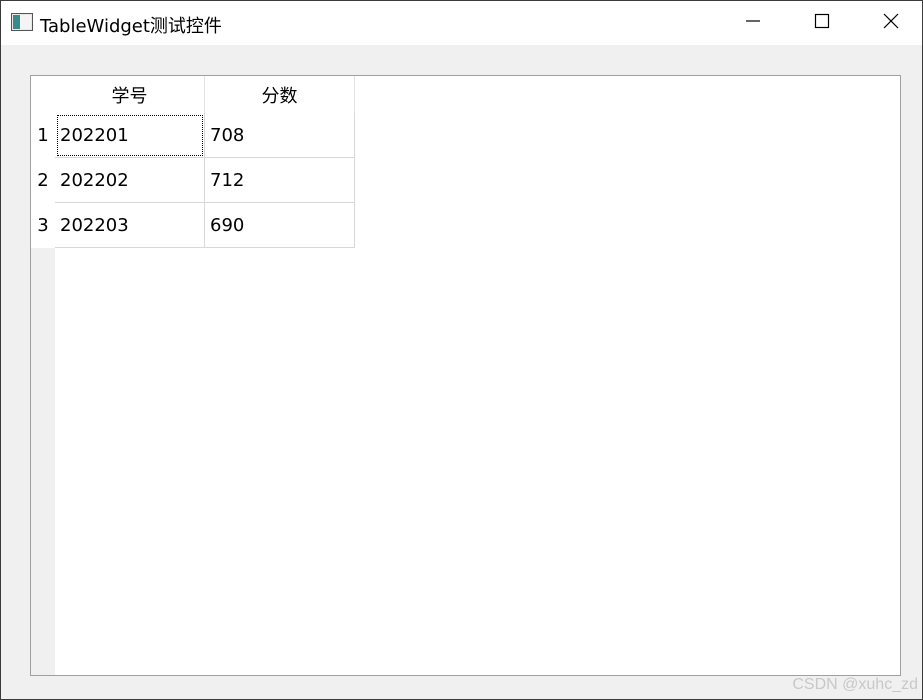 This screenshot has width=923, height=700. What do you see at coordinates (280, 180) in the screenshot?
I see `table-cell: 712` at bounding box center [280, 180].